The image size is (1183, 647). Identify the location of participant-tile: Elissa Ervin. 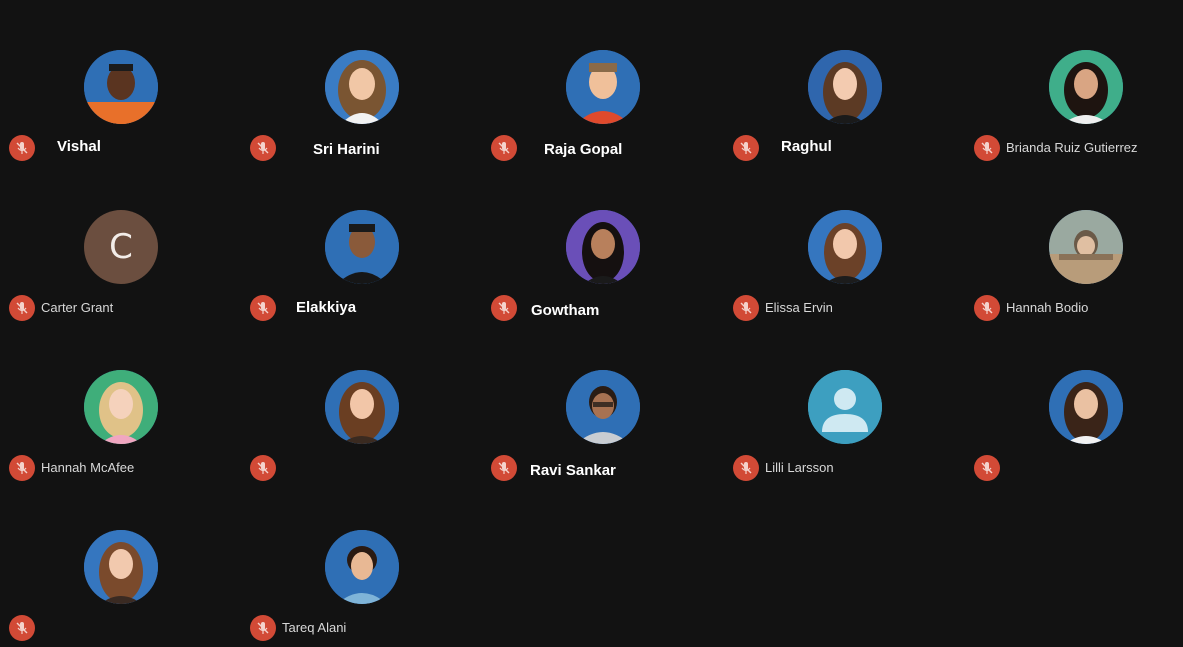
(839, 240).